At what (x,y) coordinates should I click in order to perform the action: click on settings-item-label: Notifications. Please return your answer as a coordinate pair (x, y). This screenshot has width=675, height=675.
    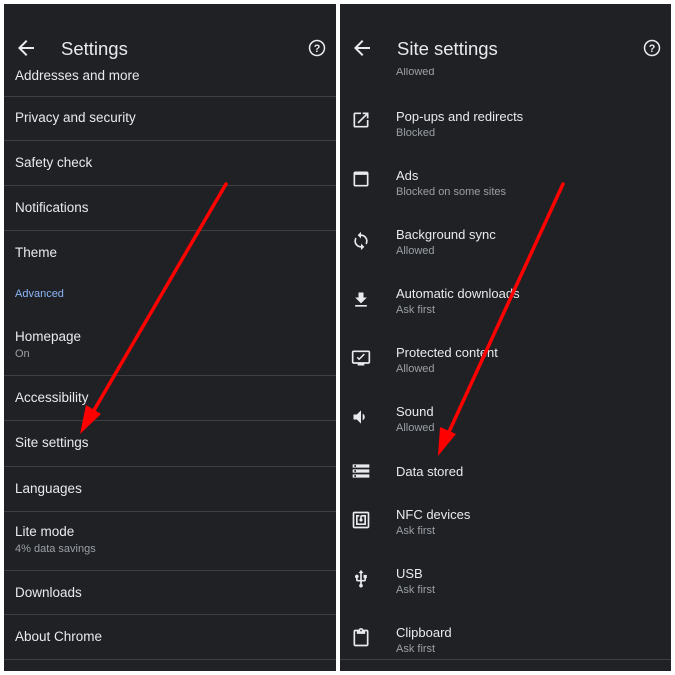
    Looking at the image, I should click on (52, 207).